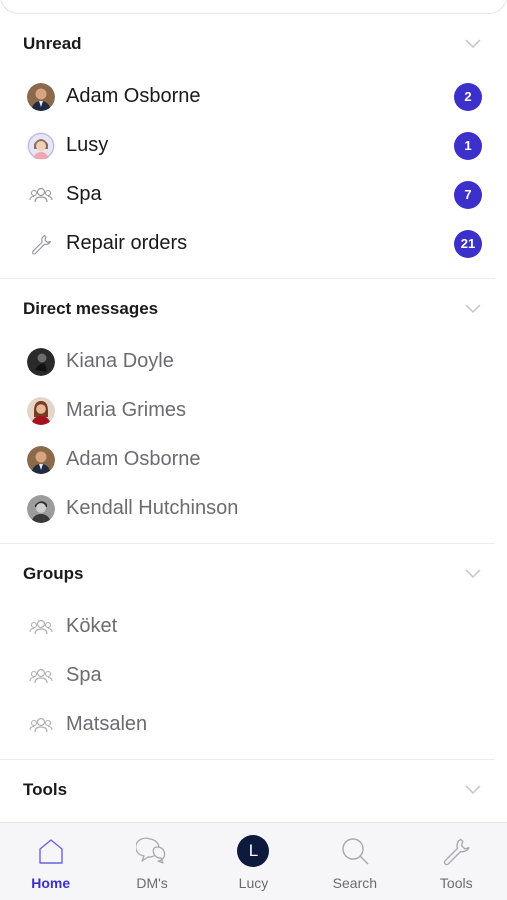  I want to click on tab-label: DM's, so click(152, 883).